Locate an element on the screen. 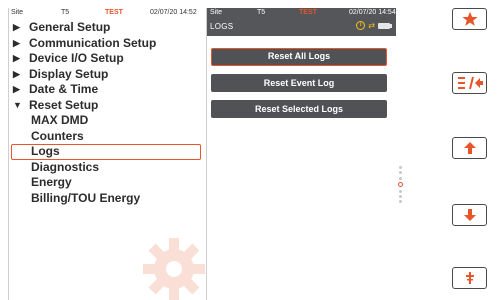 This screenshot has width=497, height=300. up-arrow-icon is located at coordinates (469, 148).